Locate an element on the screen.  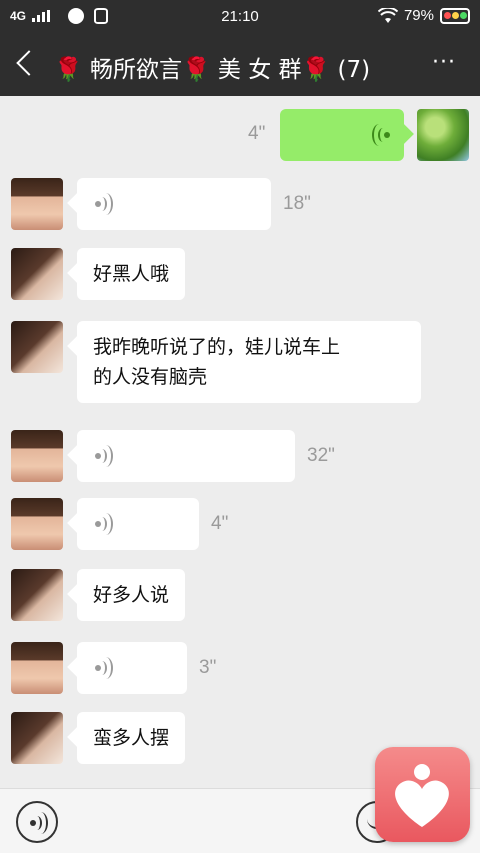
message-text: 好多人说 is located at coordinates (131, 595).